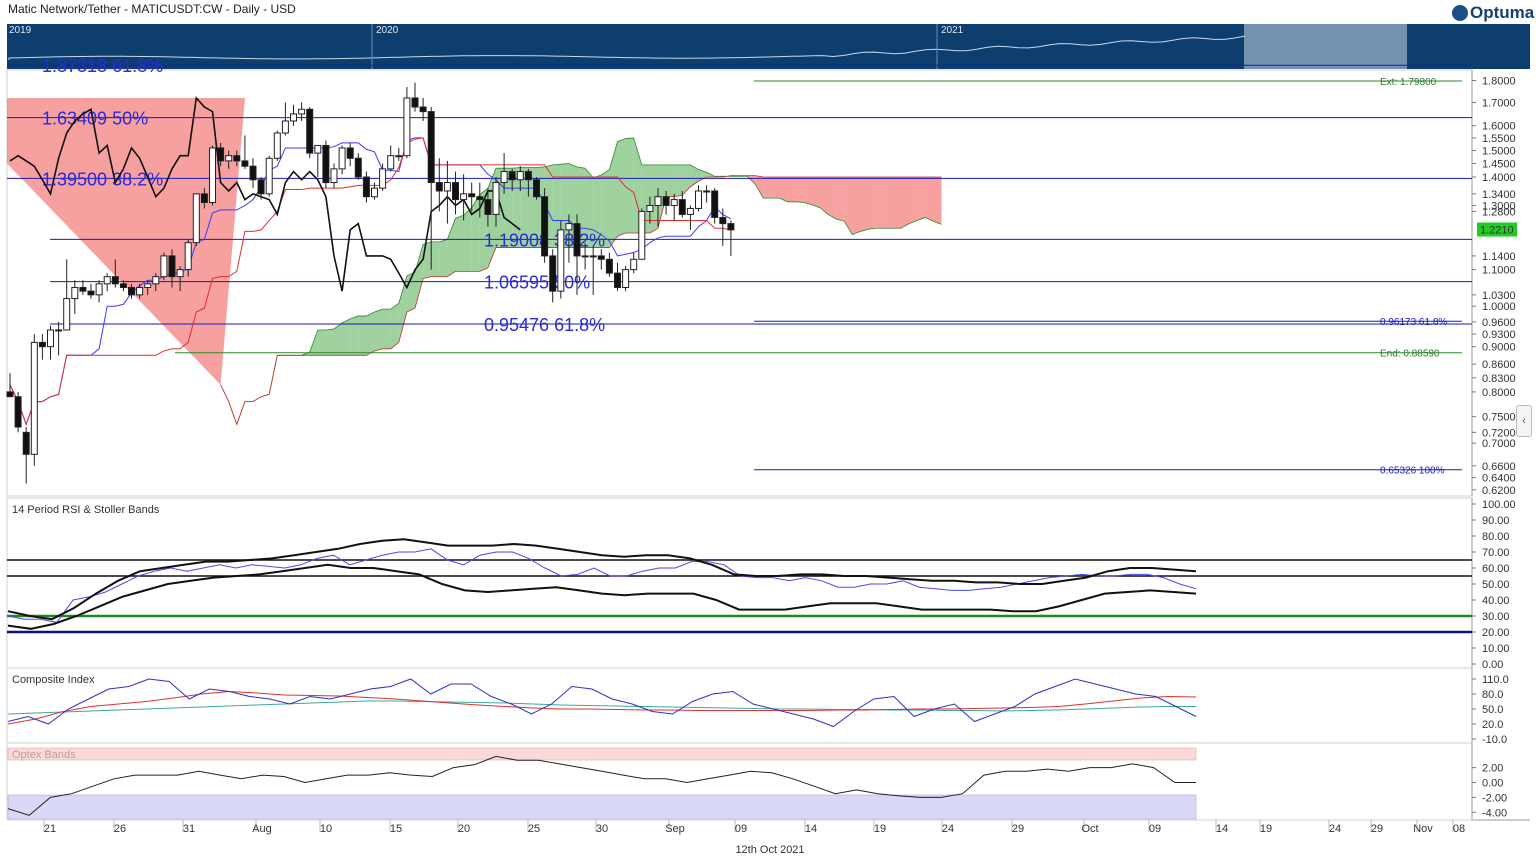 This screenshot has height=868, width=1536. What do you see at coordinates (1499, 323) in the screenshot?
I see `price-tick-label: 0.9600` at bounding box center [1499, 323].